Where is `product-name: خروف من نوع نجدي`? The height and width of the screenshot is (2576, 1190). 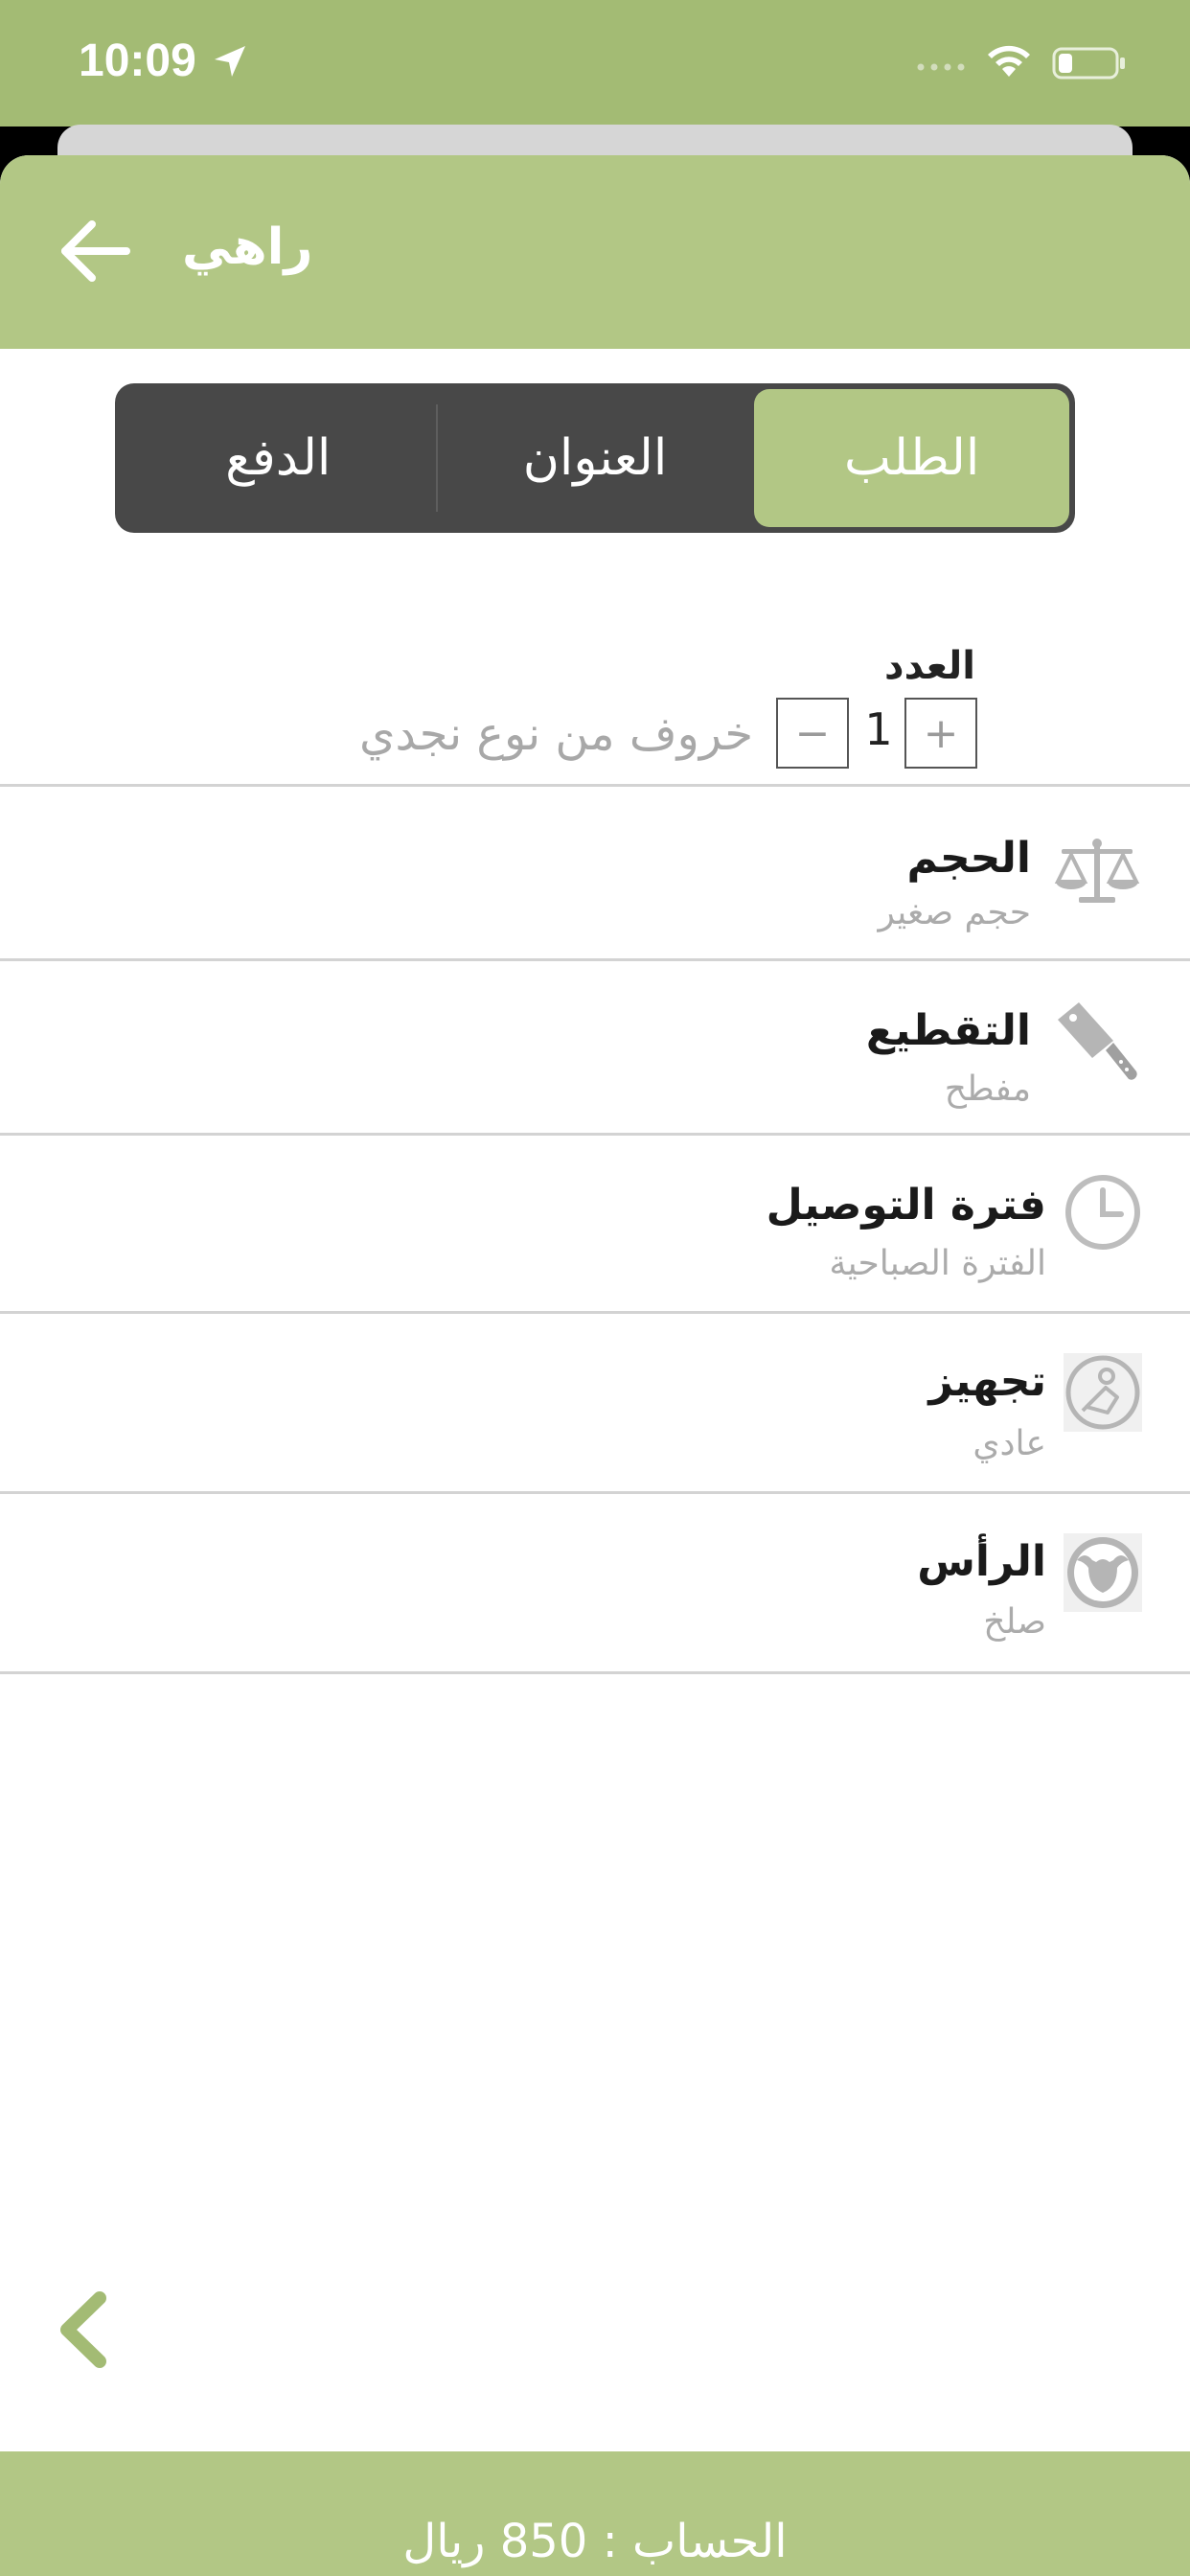 product-name: خروف من نوع نجدي is located at coordinates (556, 734).